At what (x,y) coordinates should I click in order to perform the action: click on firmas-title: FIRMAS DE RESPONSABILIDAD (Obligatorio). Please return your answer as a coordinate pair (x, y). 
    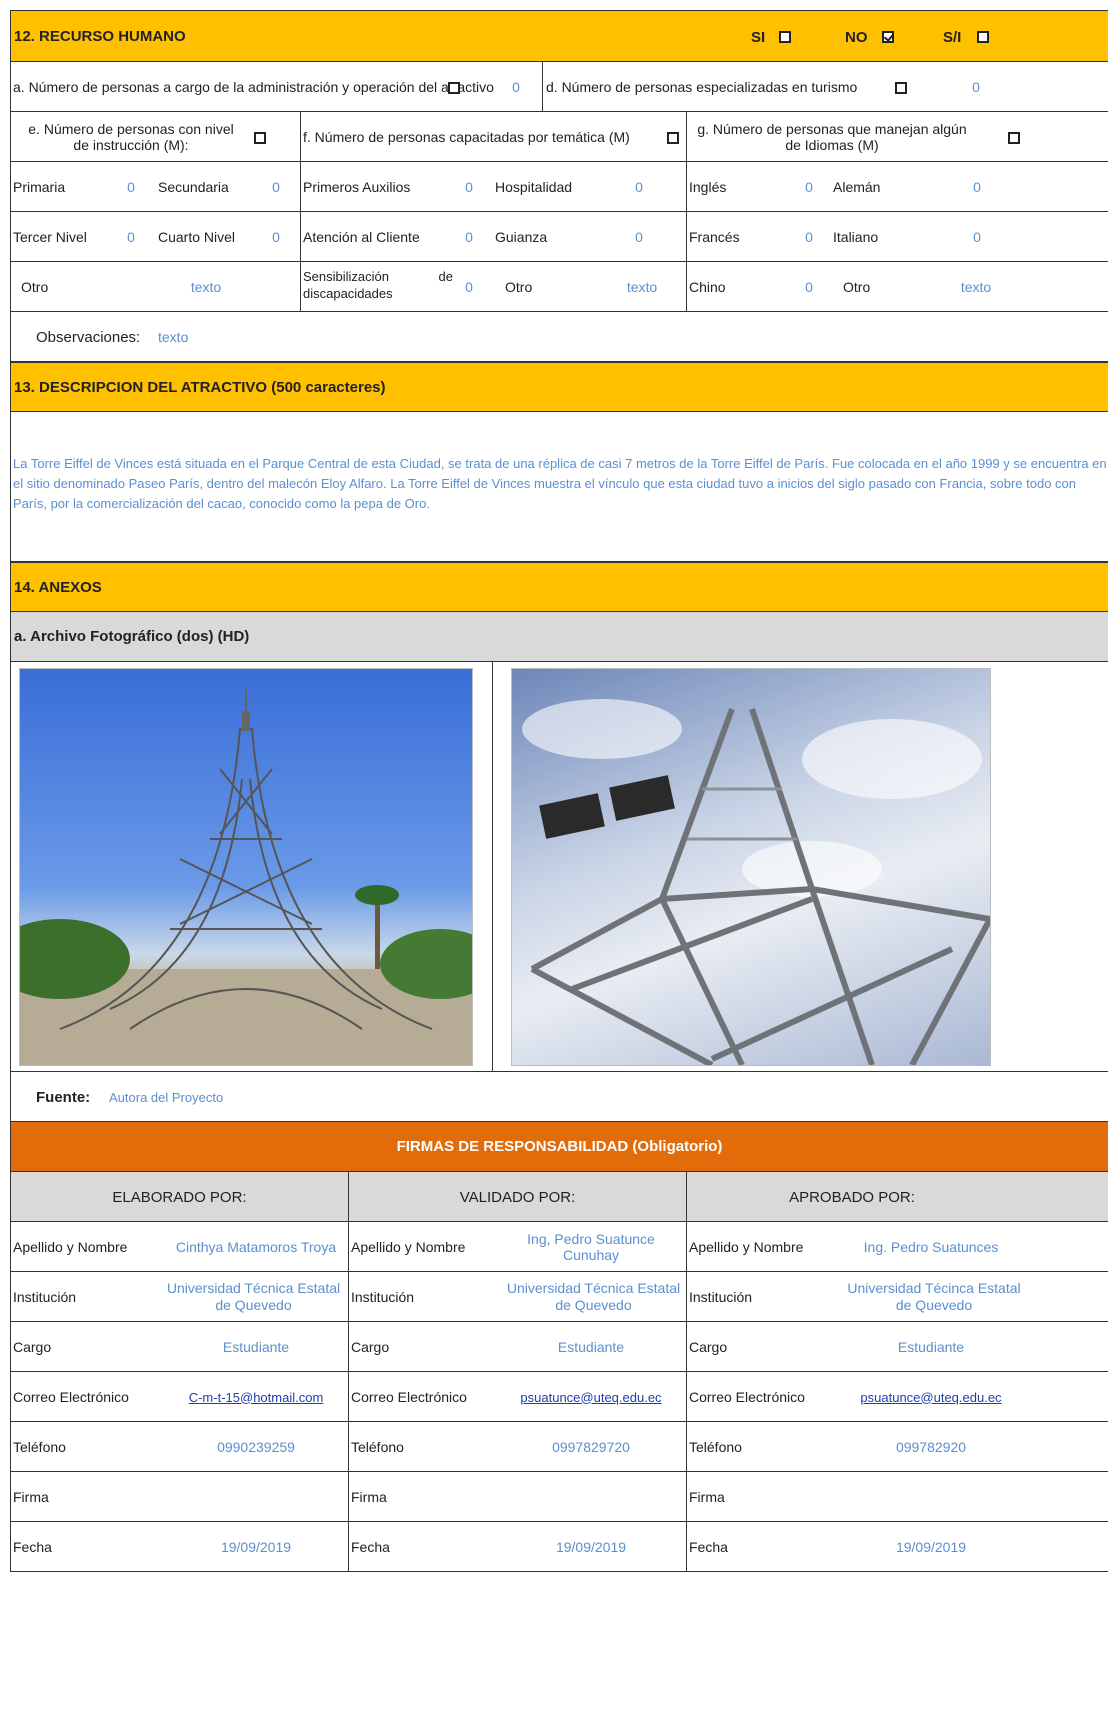
    Looking at the image, I should click on (559, 1146).